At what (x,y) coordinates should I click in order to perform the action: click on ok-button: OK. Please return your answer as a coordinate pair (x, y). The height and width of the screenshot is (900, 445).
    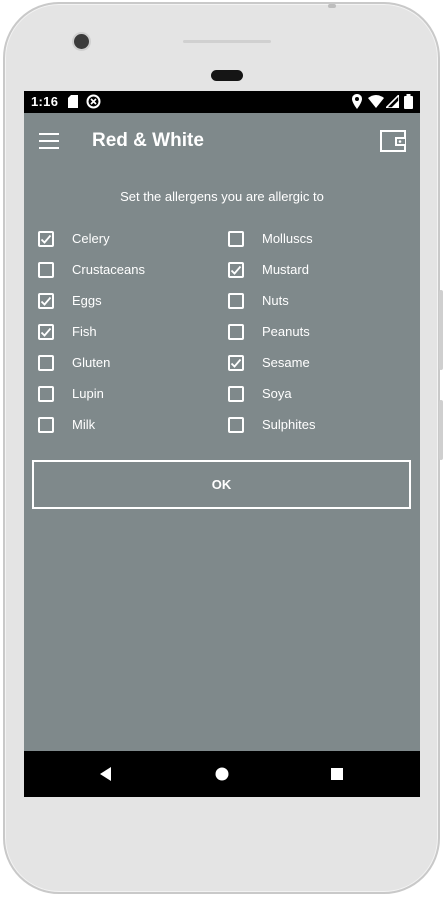
    Looking at the image, I should click on (221, 484).